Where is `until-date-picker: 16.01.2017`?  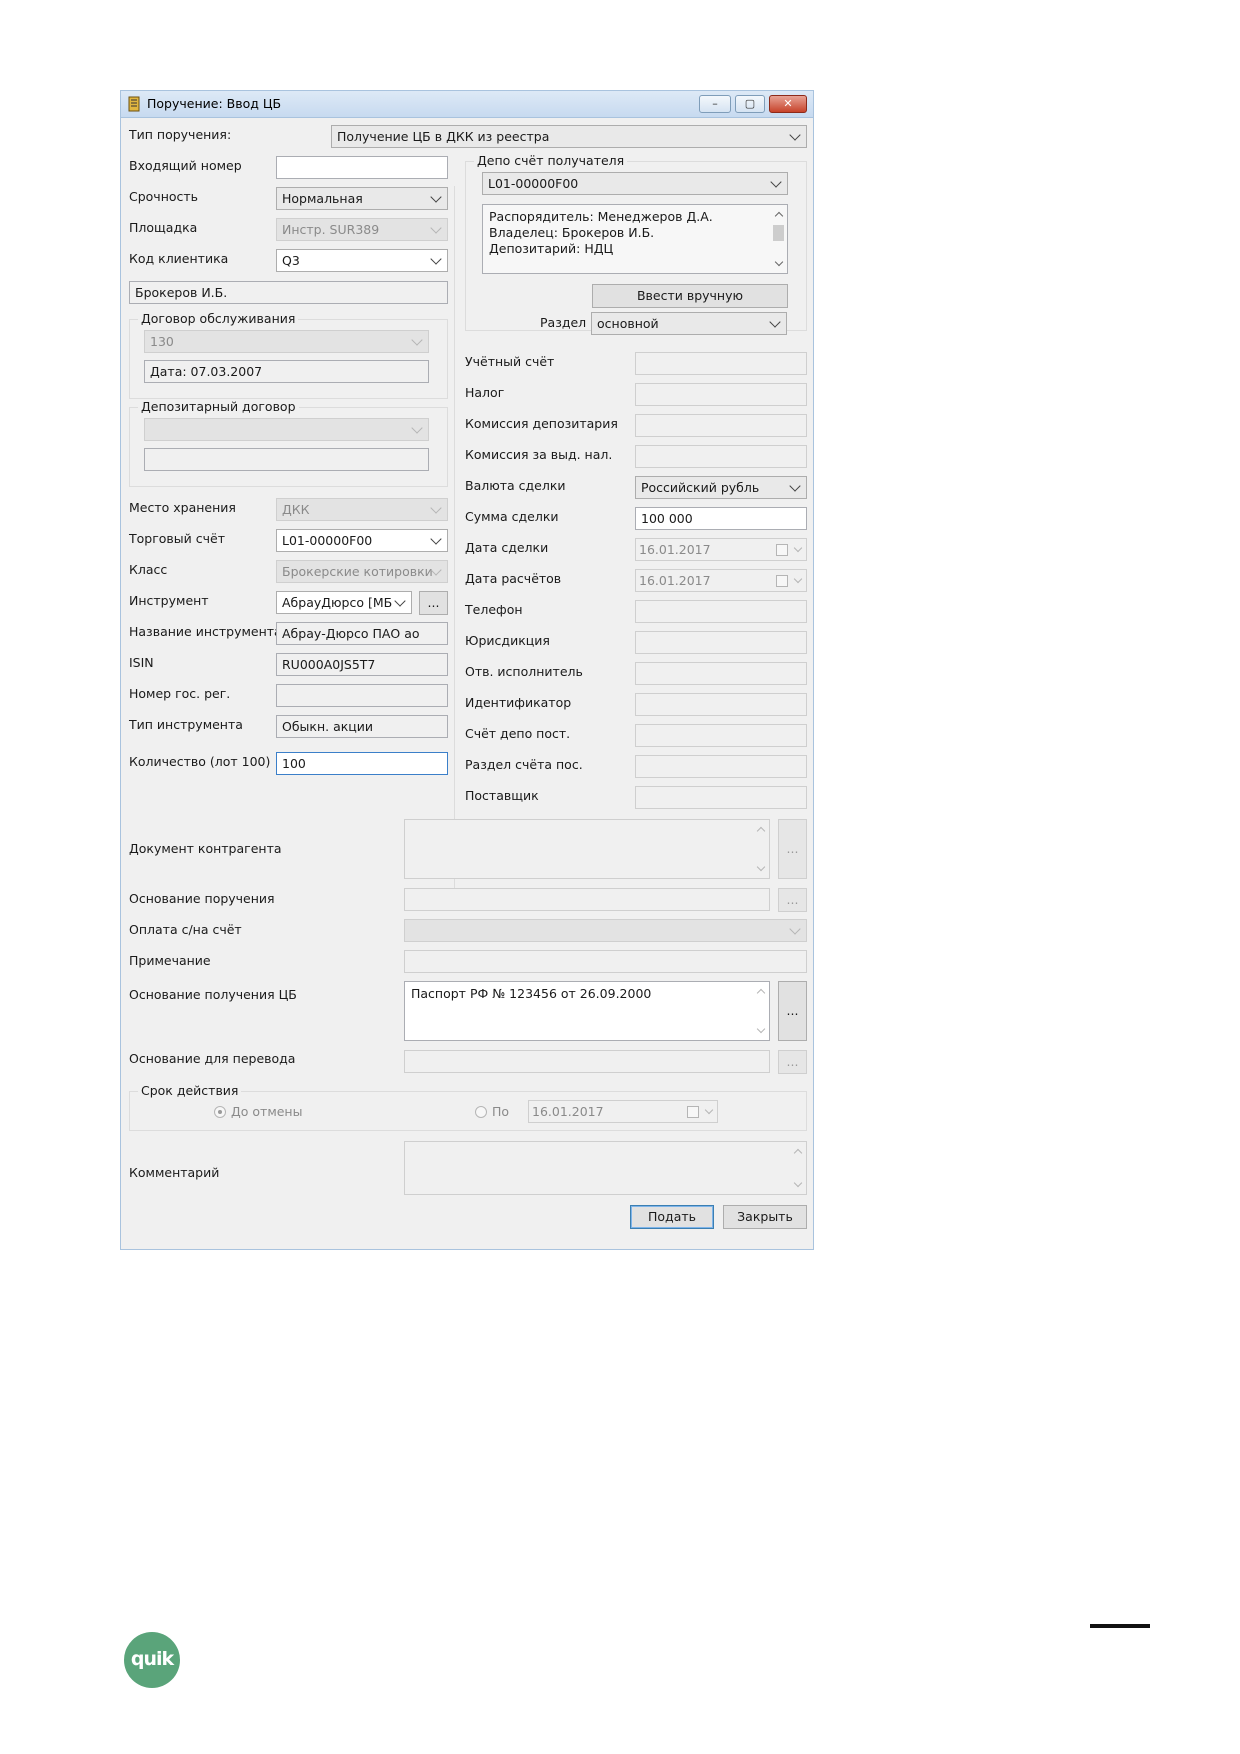 until-date-picker: 16.01.2017 is located at coordinates (623, 1111).